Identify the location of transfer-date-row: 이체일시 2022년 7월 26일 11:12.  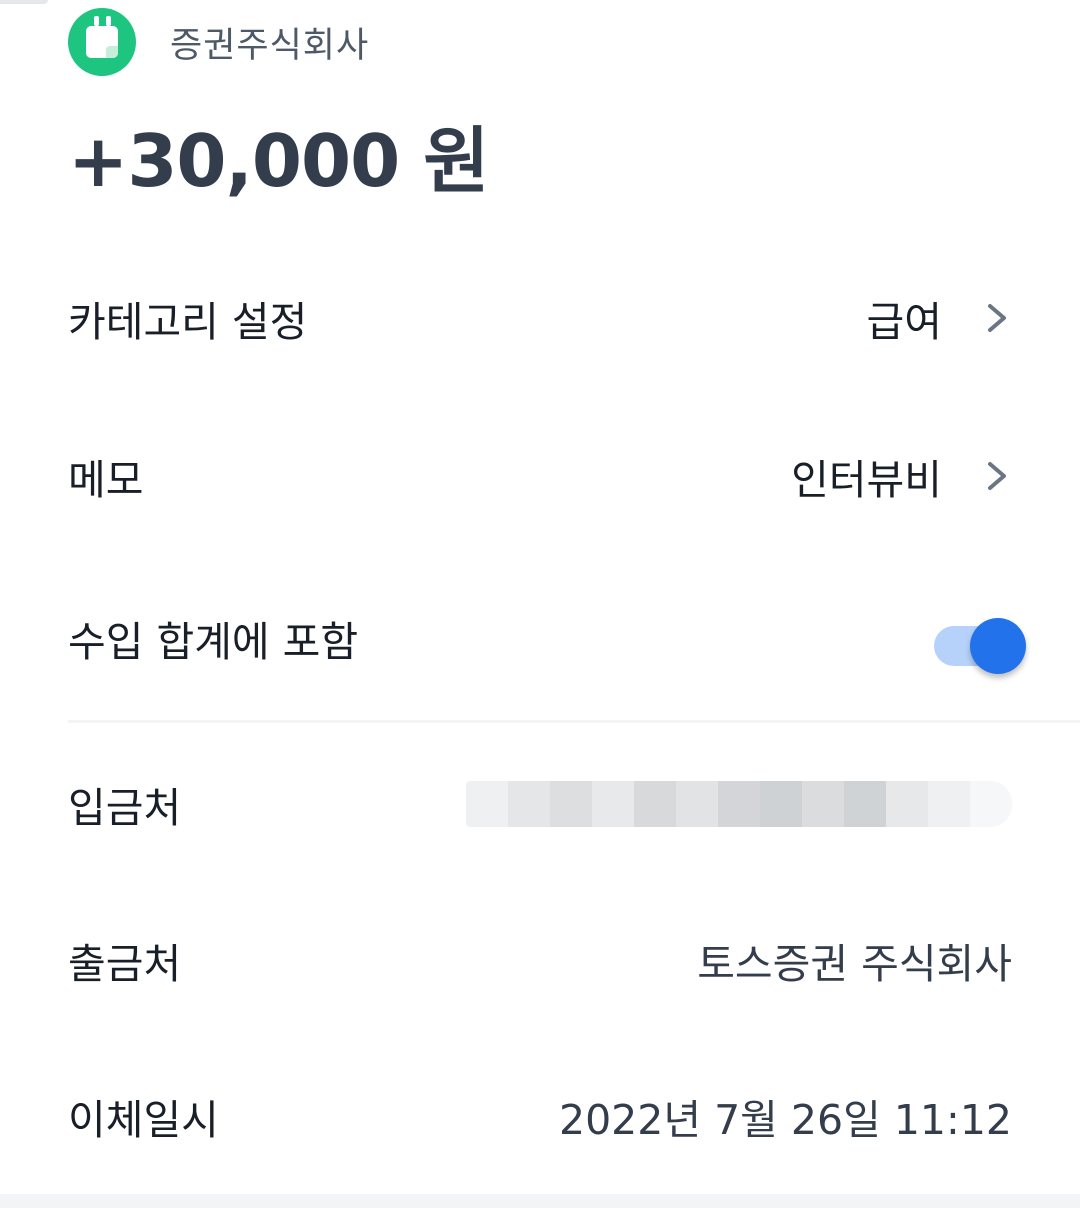
(540, 1116).